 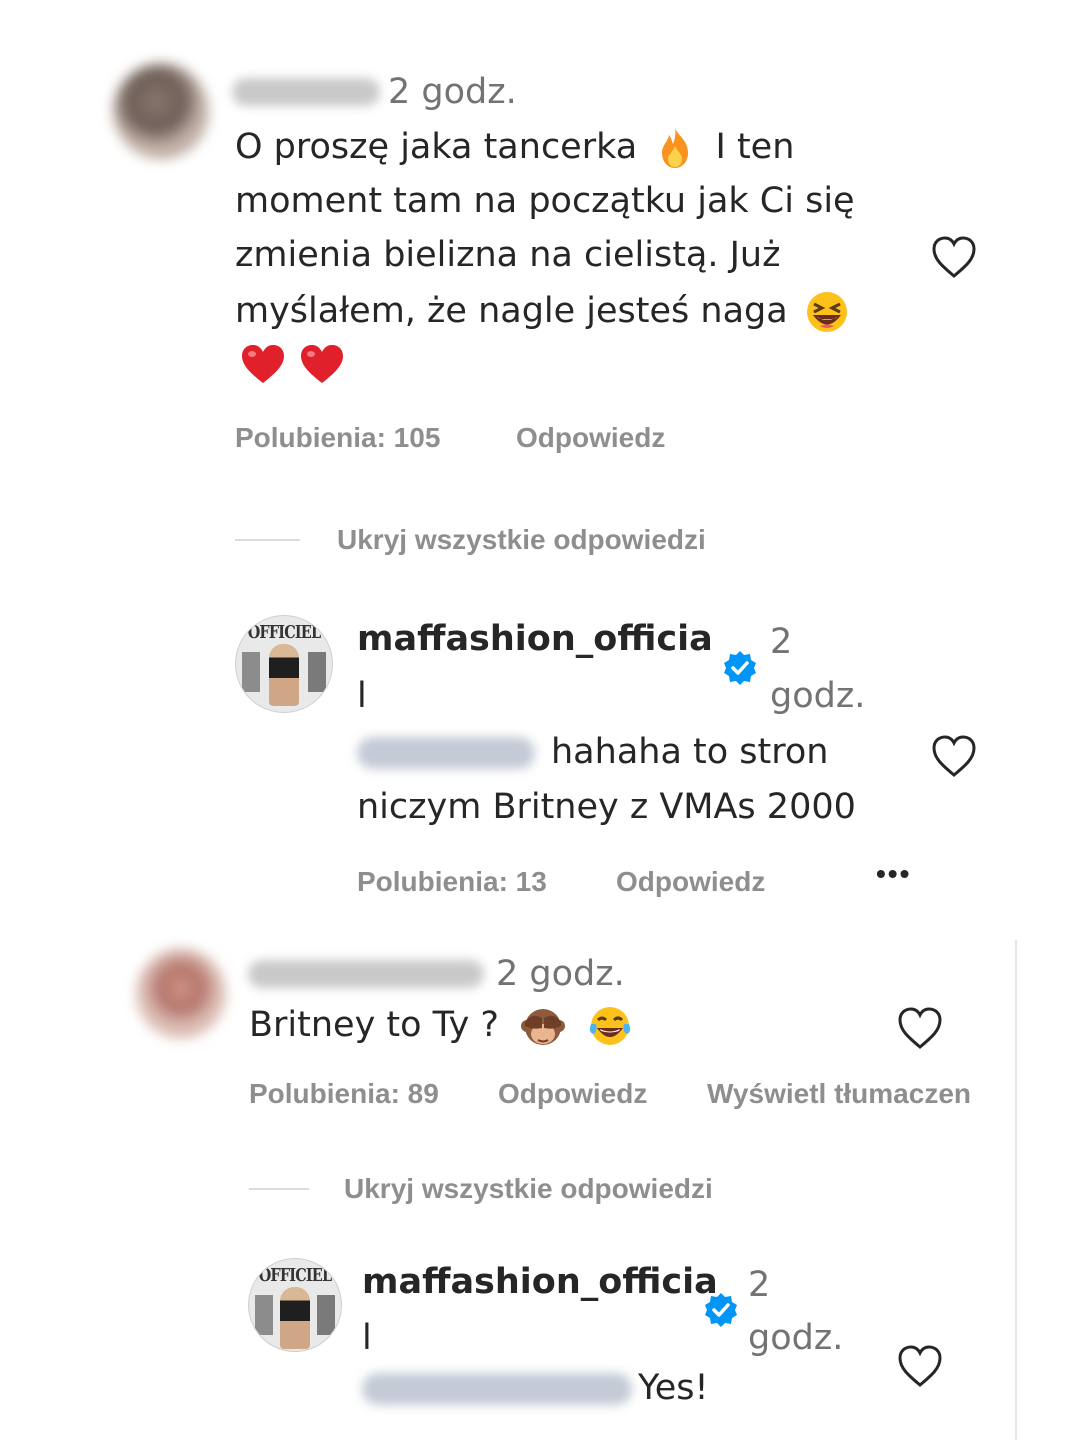 I want to click on tears-of-joy-emoji, so click(x=610, y=1026).